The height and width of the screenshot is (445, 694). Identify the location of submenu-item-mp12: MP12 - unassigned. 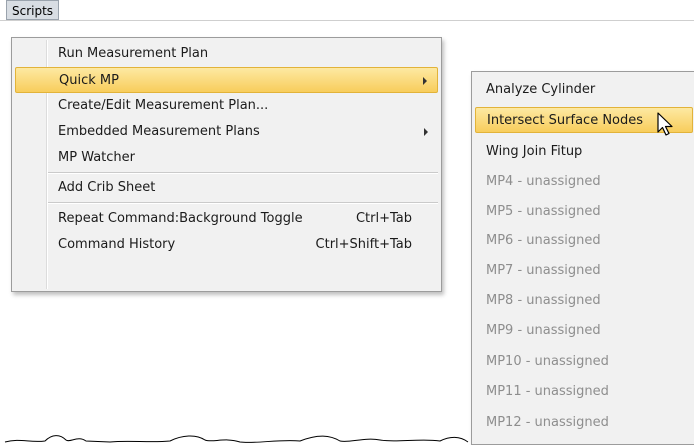
(584, 423).